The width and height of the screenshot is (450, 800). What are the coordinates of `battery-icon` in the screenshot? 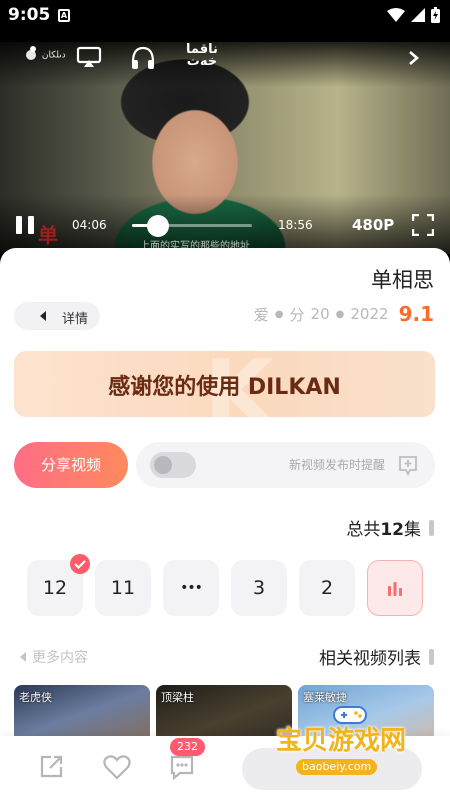 It's located at (435, 15).